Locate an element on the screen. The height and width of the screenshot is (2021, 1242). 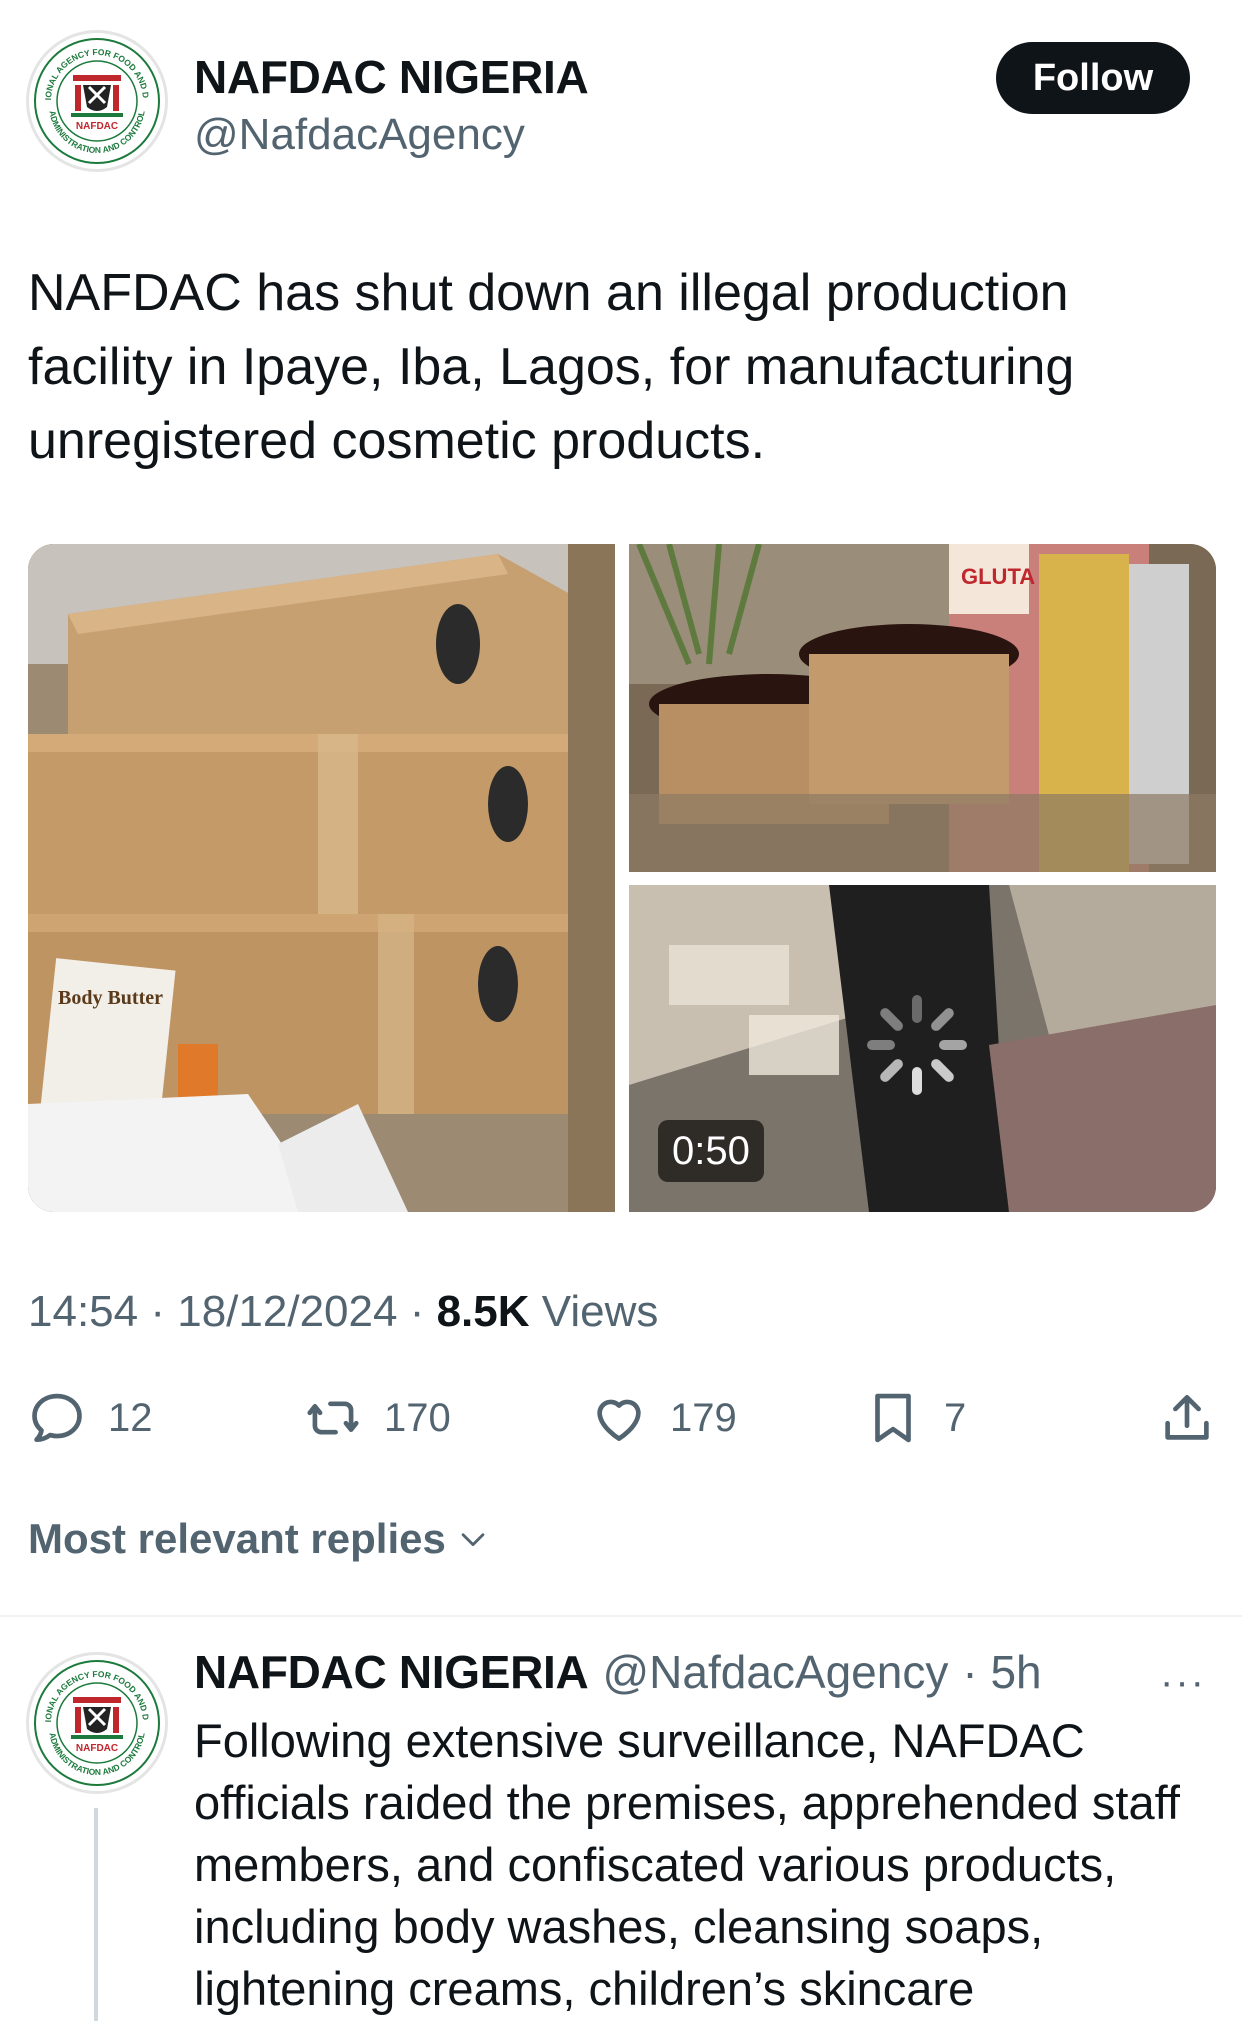
views-label: Views is located at coordinates (600, 1311).